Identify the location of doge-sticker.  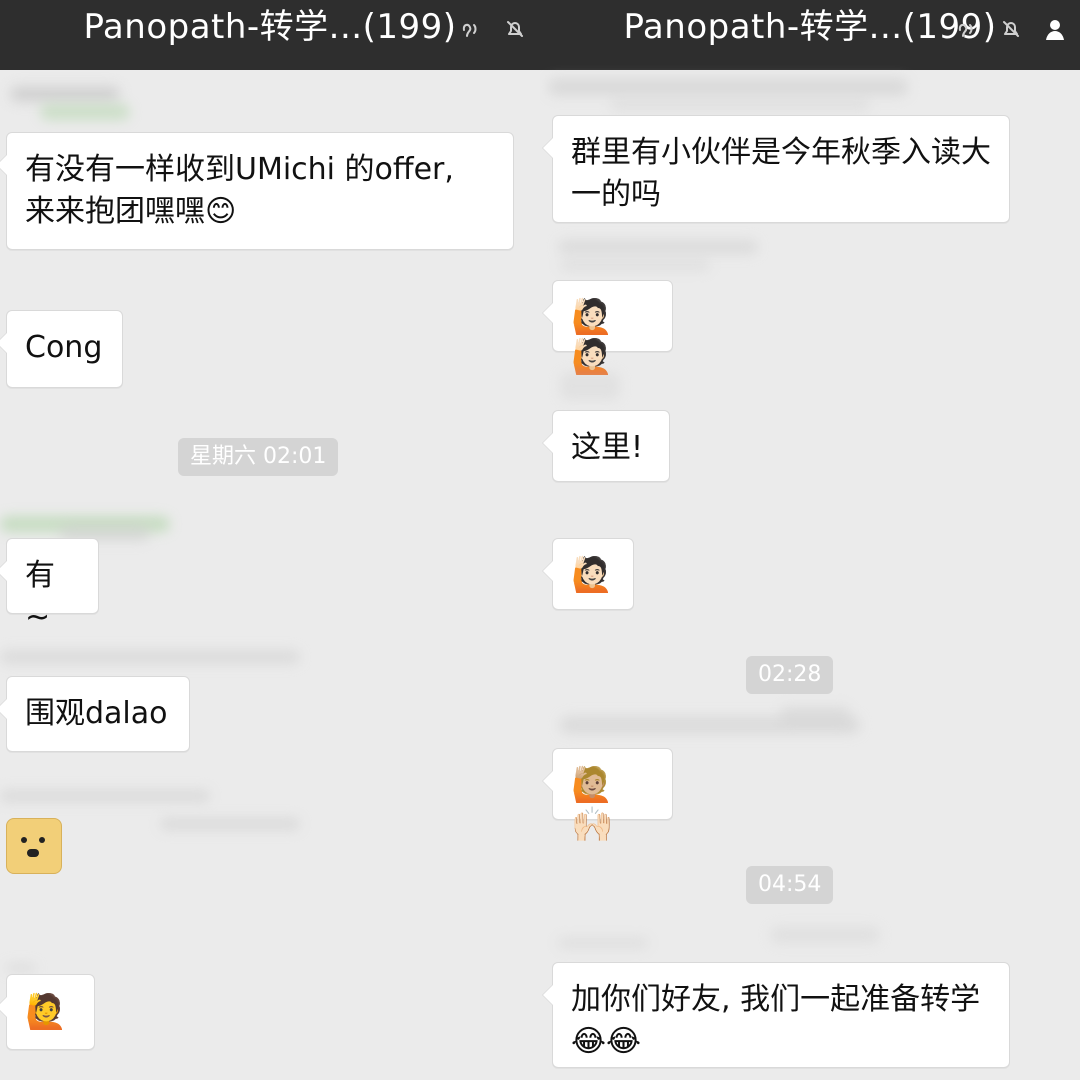
(34, 846).